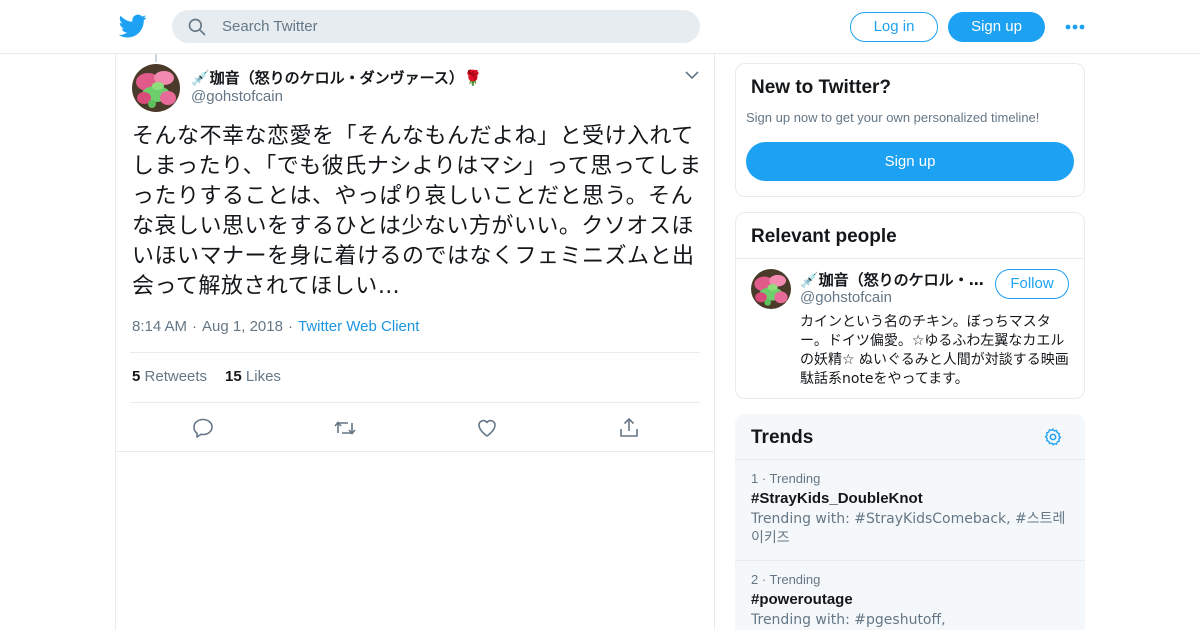 The image size is (1200, 630). What do you see at coordinates (156, 58) in the screenshot?
I see `thread-connector-line` at bounding box center [156, 58].